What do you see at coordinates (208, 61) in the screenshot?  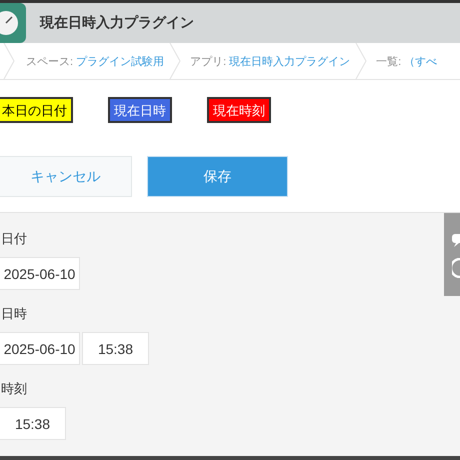 I see `breadcrumb-label: アプリ:` at bounding box center [208, 61].